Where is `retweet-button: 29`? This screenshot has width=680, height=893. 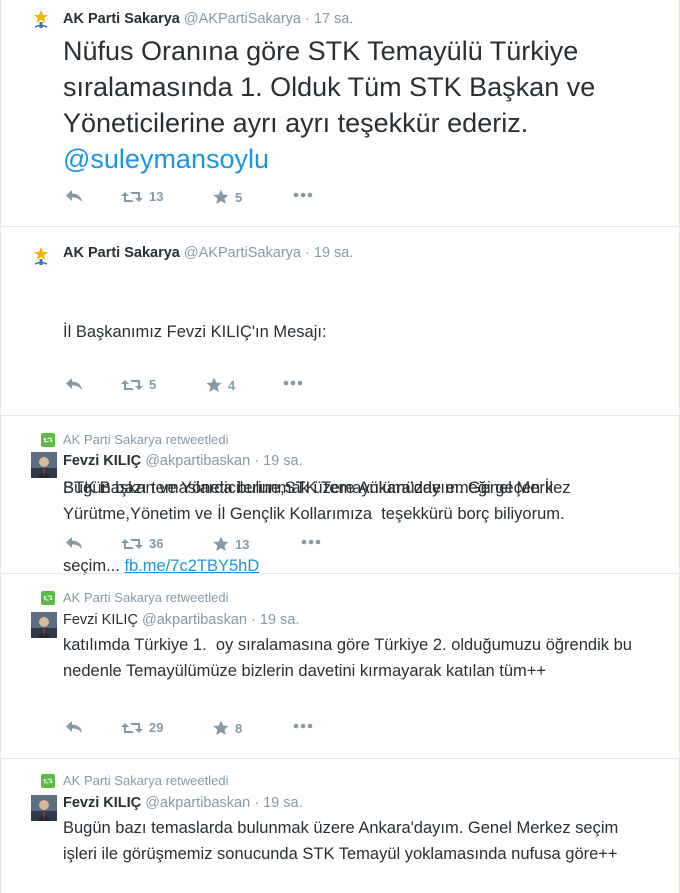
retweet-button: 29 is located at coordinates (142, 727).